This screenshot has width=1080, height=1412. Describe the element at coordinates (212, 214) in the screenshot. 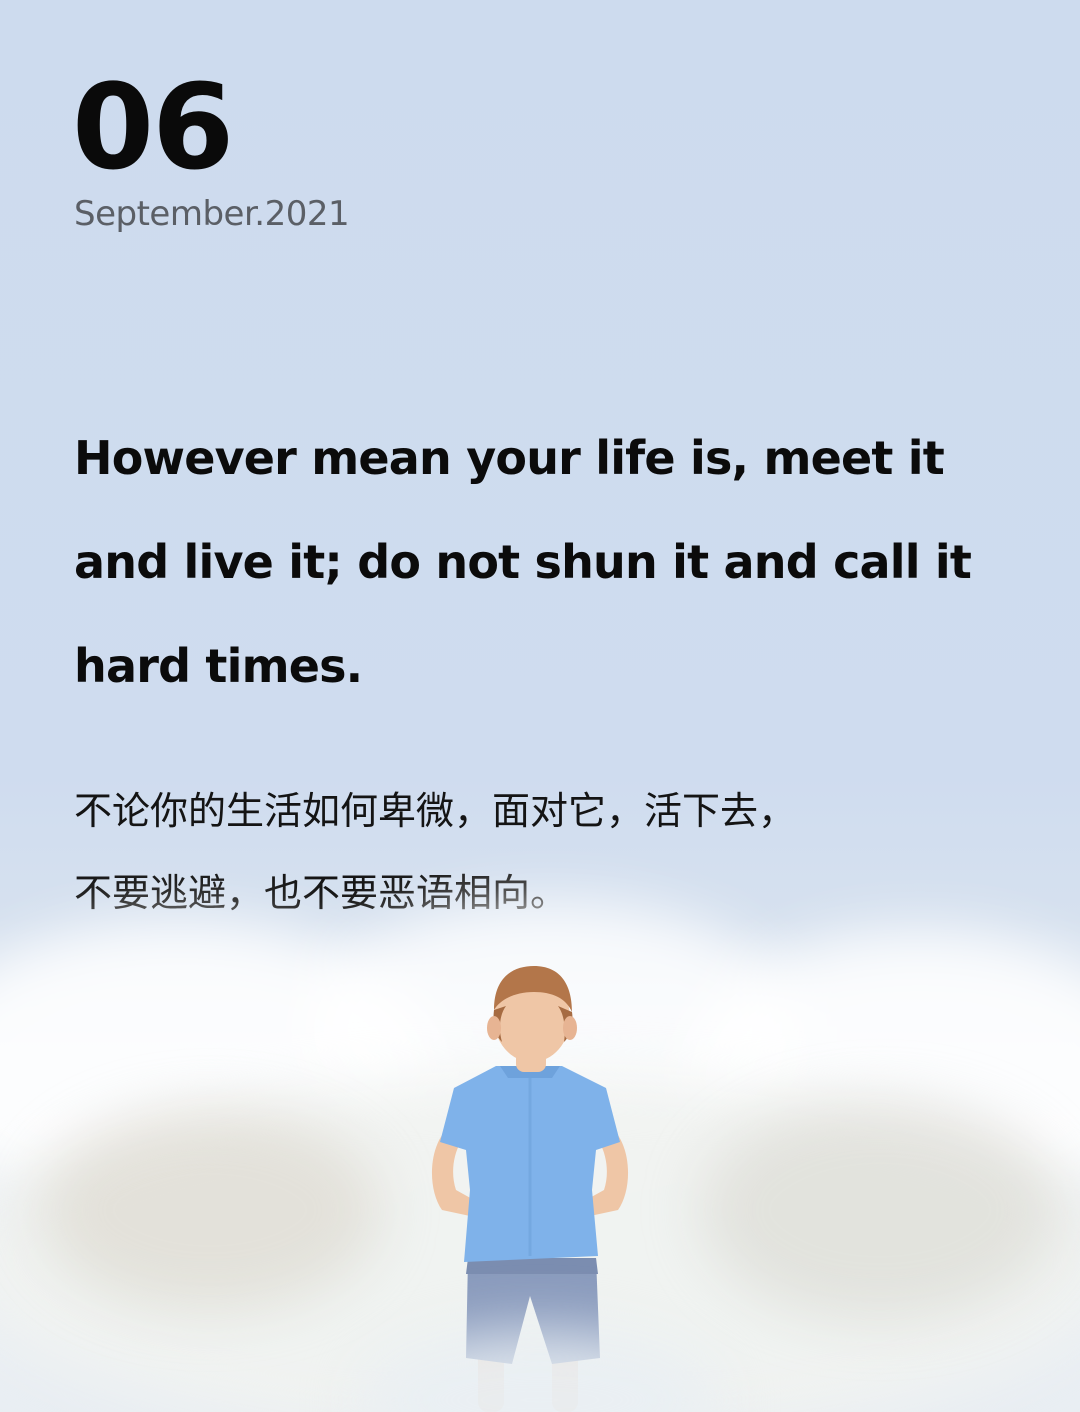

I see `date-month-year: September.2021` at that location.